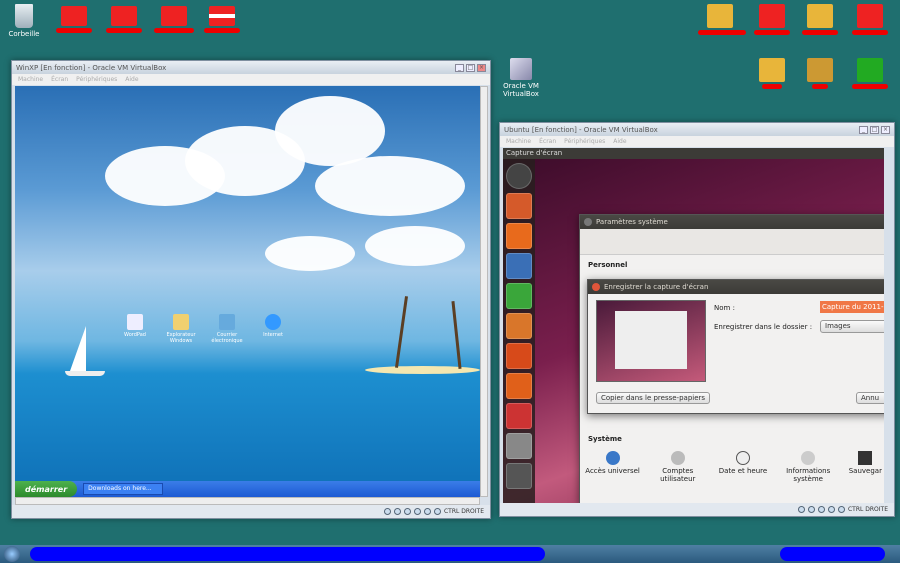 Image resolution: width=900 pixels, height=563 pixels. I want to click on cancel-button: Annu, so click(870, 398).